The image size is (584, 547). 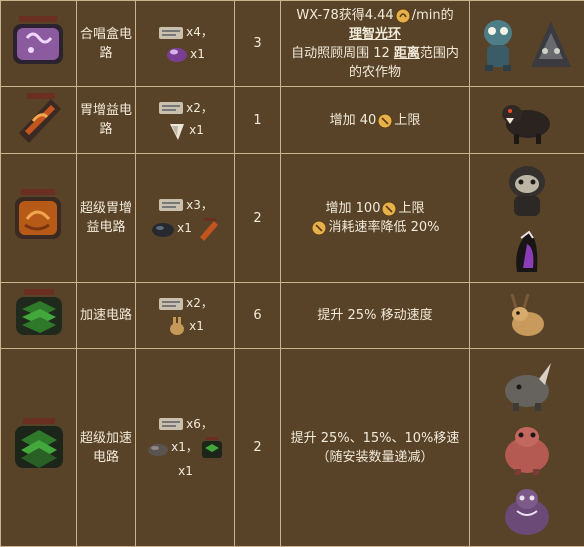 What do you see at coordinates (375, 120) in the screenshot?
I see `effect-cell: 增加 40上限` at bounding box center [375, 120].